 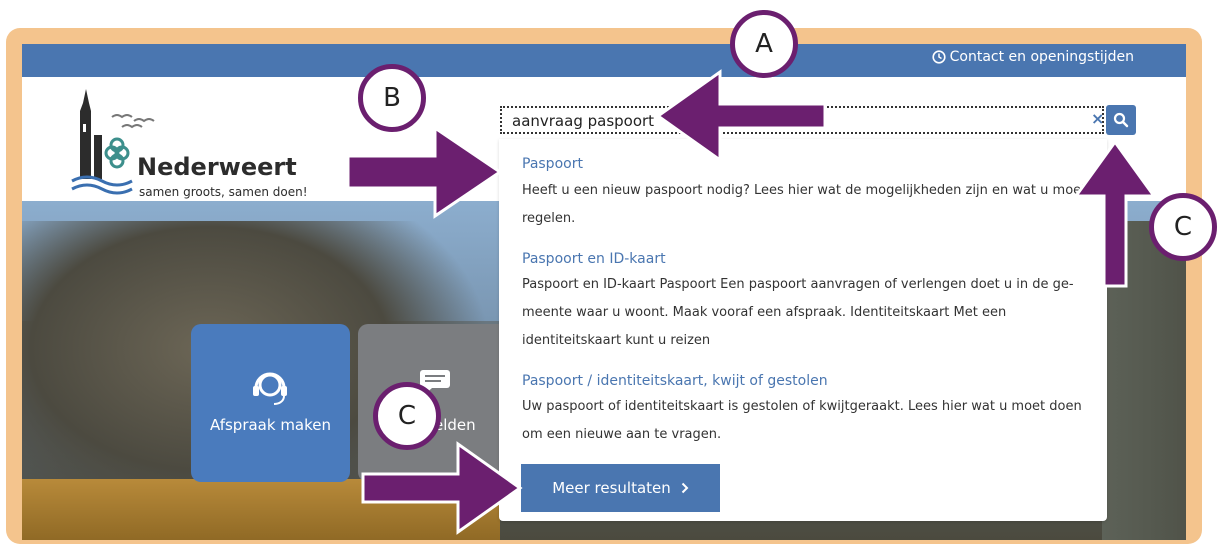 What do you see at coordinates (1041, 57) in the screenshot?
I see `contact-label: Contact en openingstijden` at bounding box center [1041, 57].